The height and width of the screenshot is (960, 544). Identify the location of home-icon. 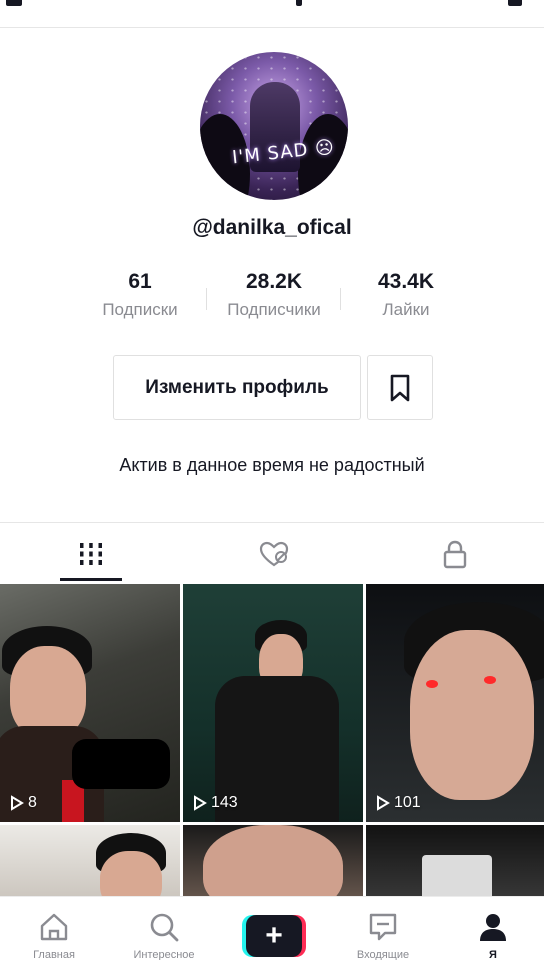
(54, 927).